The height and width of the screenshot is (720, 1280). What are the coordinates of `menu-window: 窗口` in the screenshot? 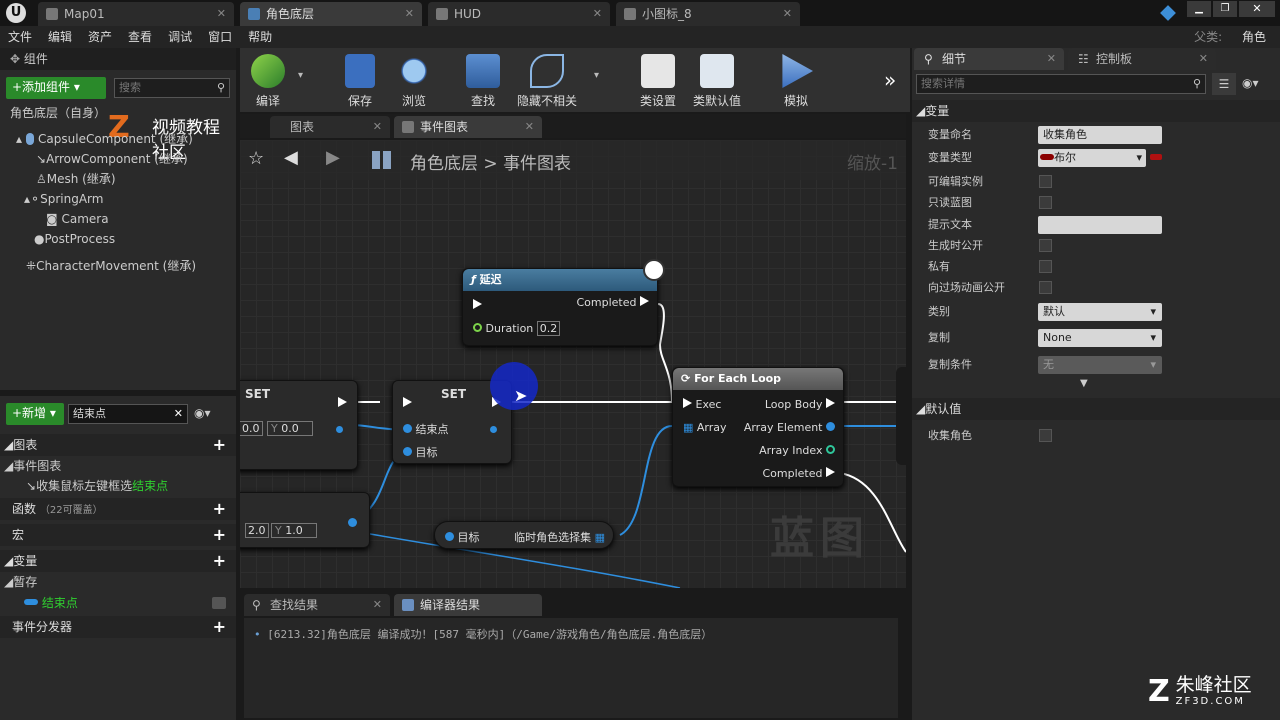 It's located at (220, 37).